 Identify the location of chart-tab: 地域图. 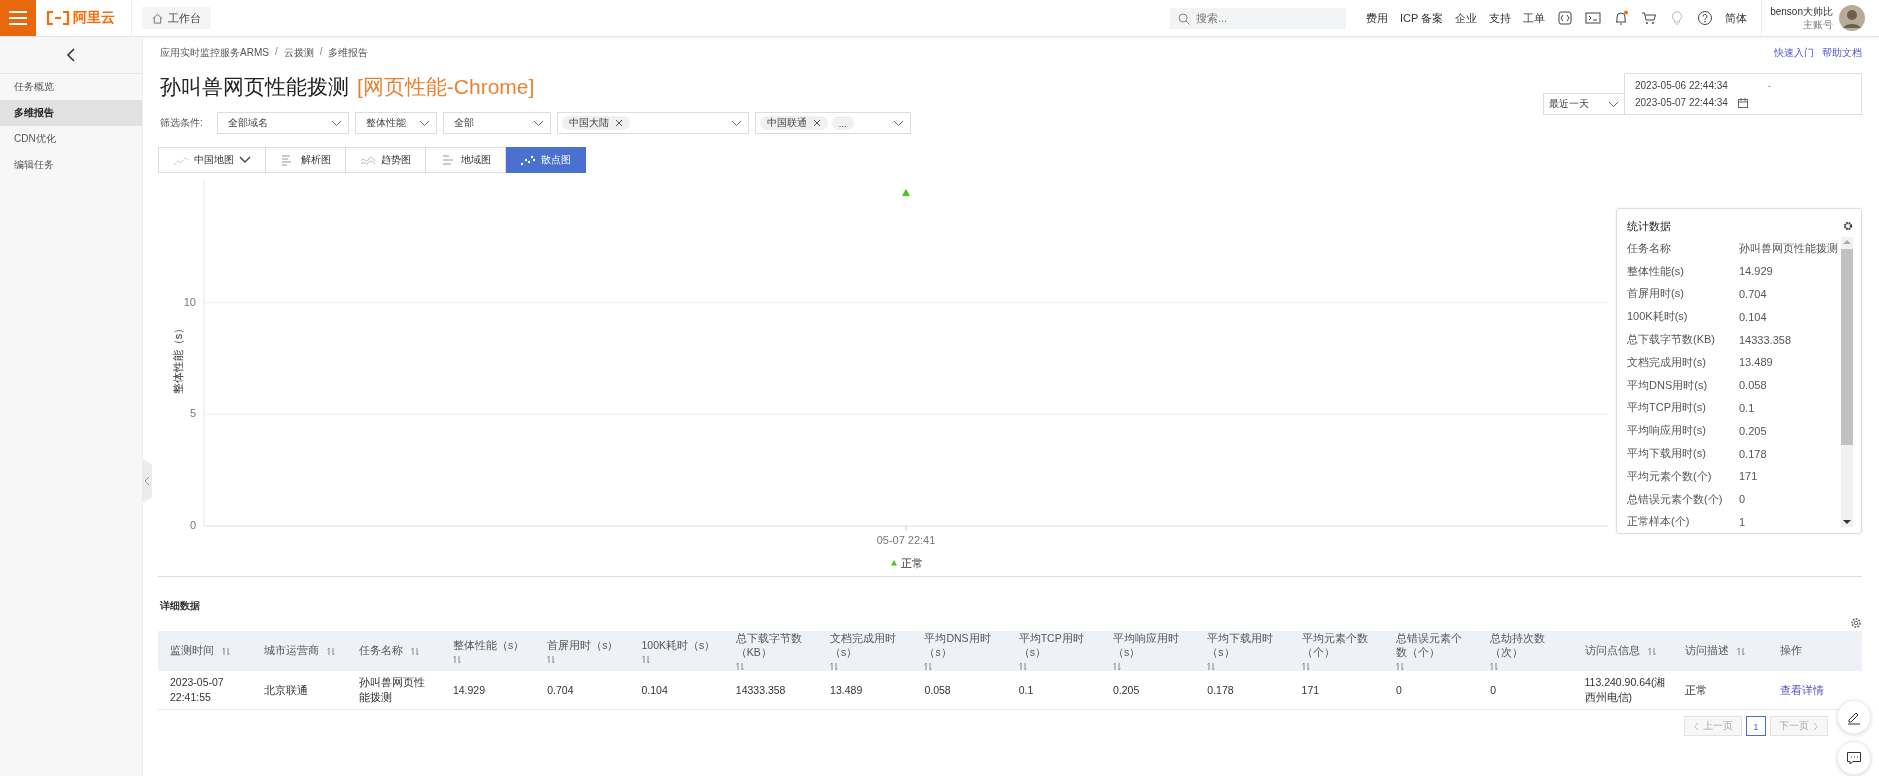
(466, 160).